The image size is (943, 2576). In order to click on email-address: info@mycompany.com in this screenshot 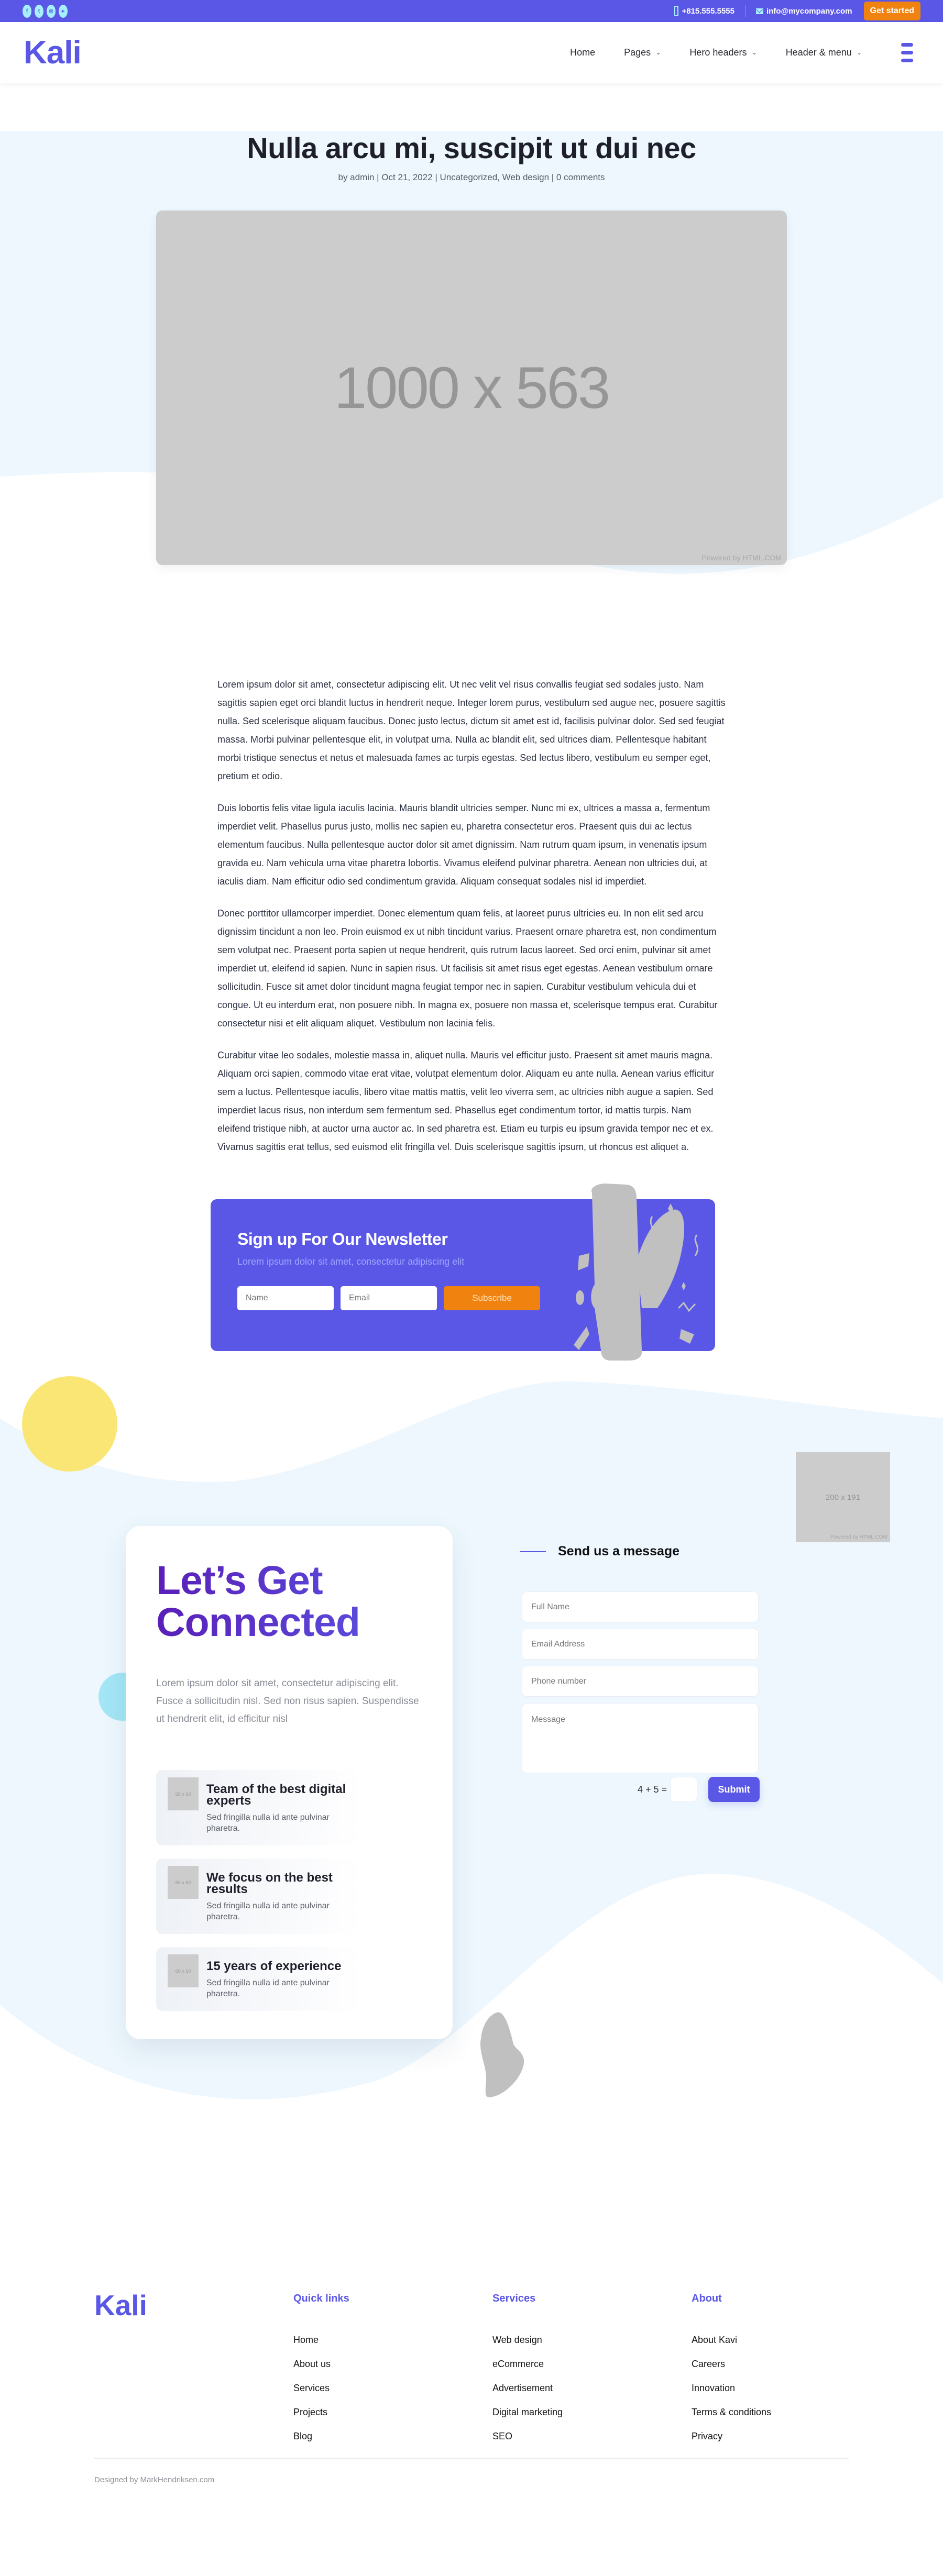, I will do `click(809, 11)`.